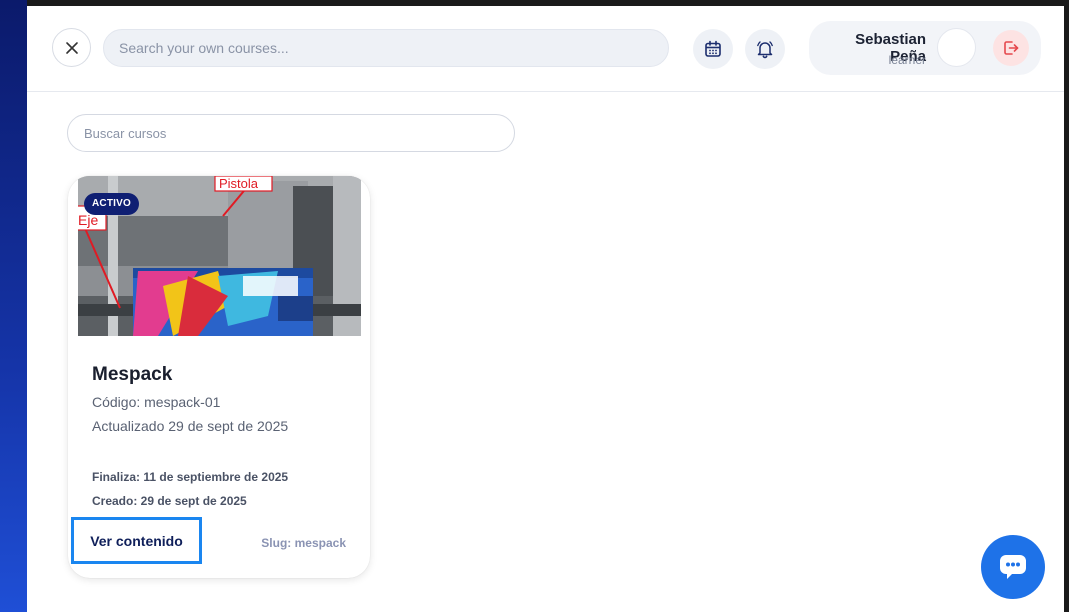 The width and height of the screenshot is (1069, 612). I want to click on search-input, so click(386, 48).